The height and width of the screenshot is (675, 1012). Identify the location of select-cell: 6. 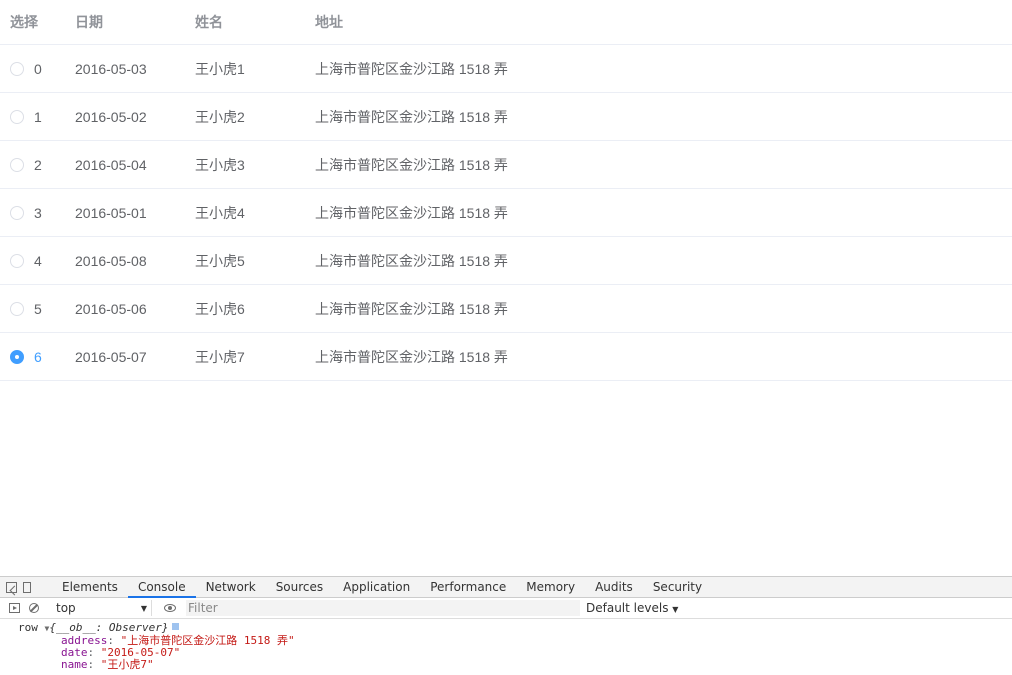
(37, 357).